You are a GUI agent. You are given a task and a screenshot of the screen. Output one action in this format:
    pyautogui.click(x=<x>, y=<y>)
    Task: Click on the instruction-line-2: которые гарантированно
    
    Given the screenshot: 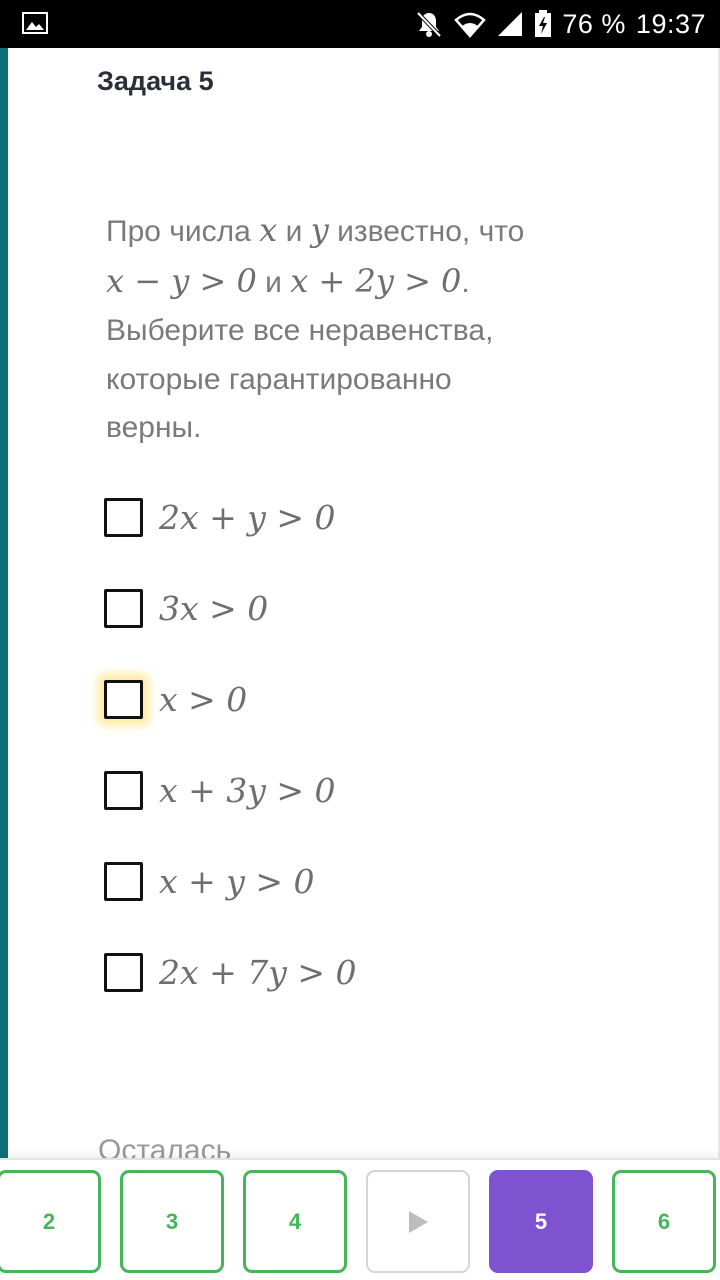 What is the action you would take?
    pyautogui.click(x=279, y=379)
    